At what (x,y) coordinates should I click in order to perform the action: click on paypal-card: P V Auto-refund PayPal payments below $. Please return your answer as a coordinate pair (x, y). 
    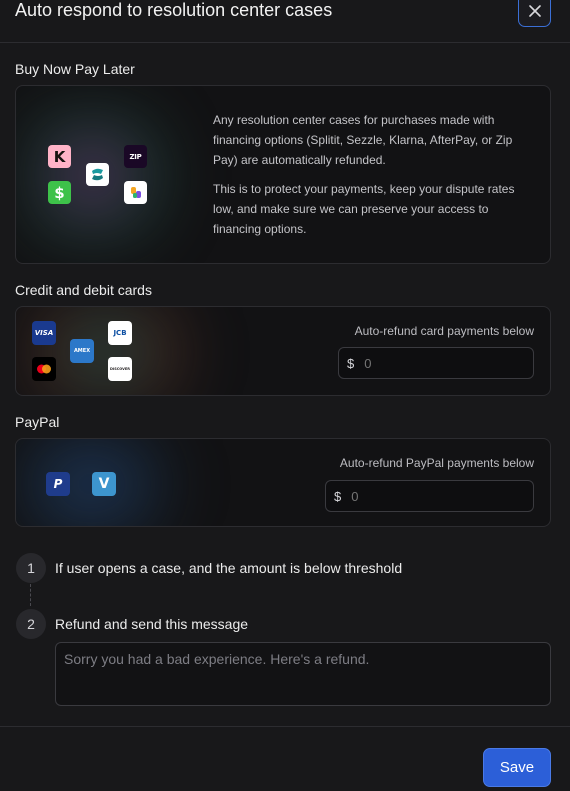
    Looking at the image, I should click on (283, 482).